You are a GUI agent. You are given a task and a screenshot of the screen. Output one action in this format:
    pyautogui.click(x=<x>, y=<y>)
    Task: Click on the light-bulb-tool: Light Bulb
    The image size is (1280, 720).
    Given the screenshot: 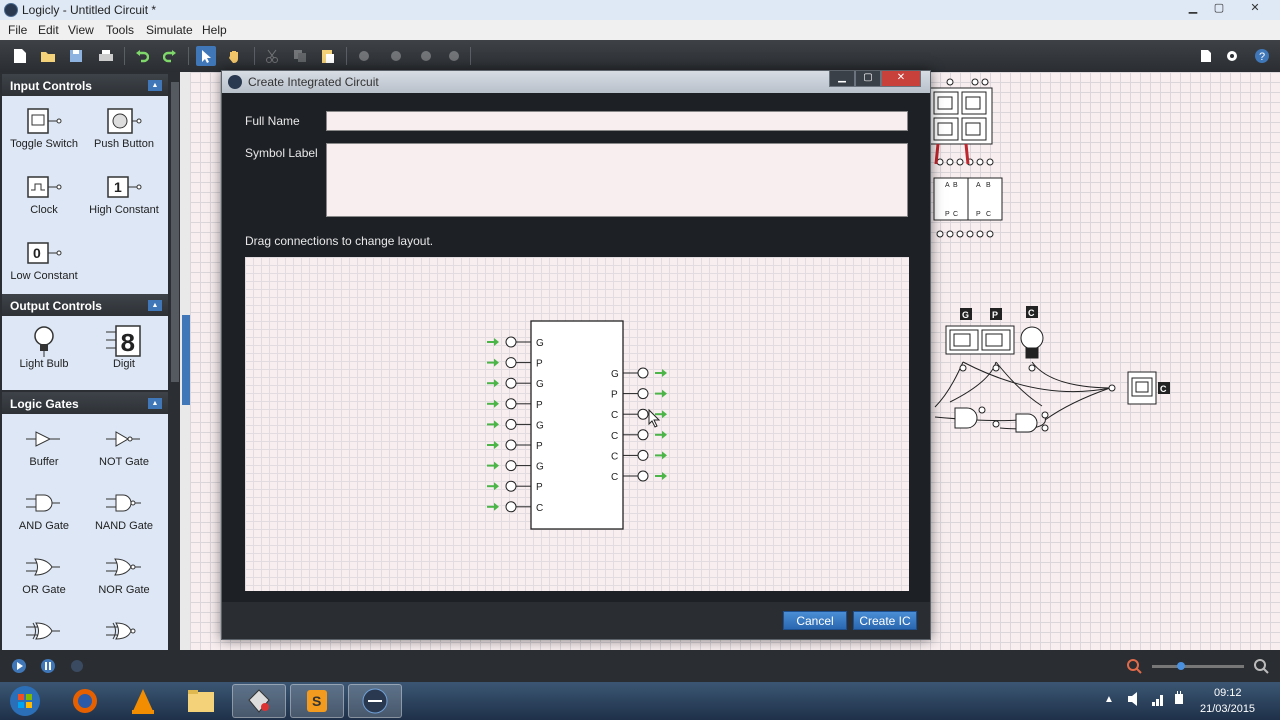 What is the action you would take?
    pyautogui.click(x=44, y=347)
    